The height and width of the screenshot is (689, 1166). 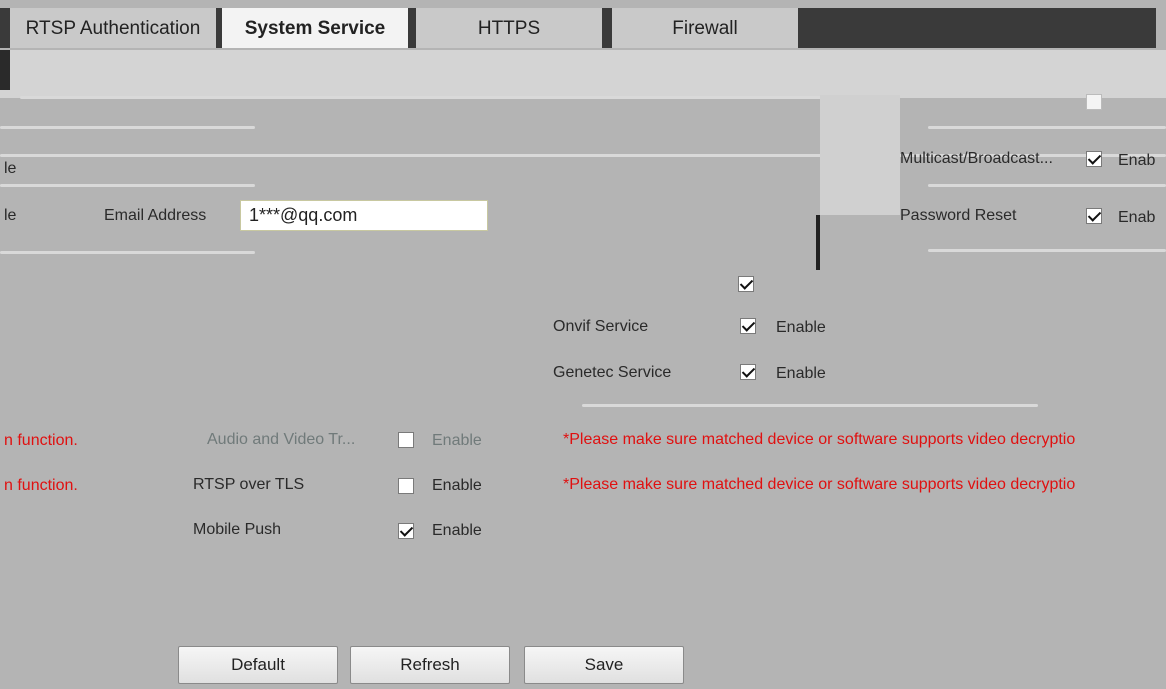 What do you see at coordinates (457, 440) in the screenshot?
I see `audio-video-enable-text: Enable` at bounding box center [457, 440].